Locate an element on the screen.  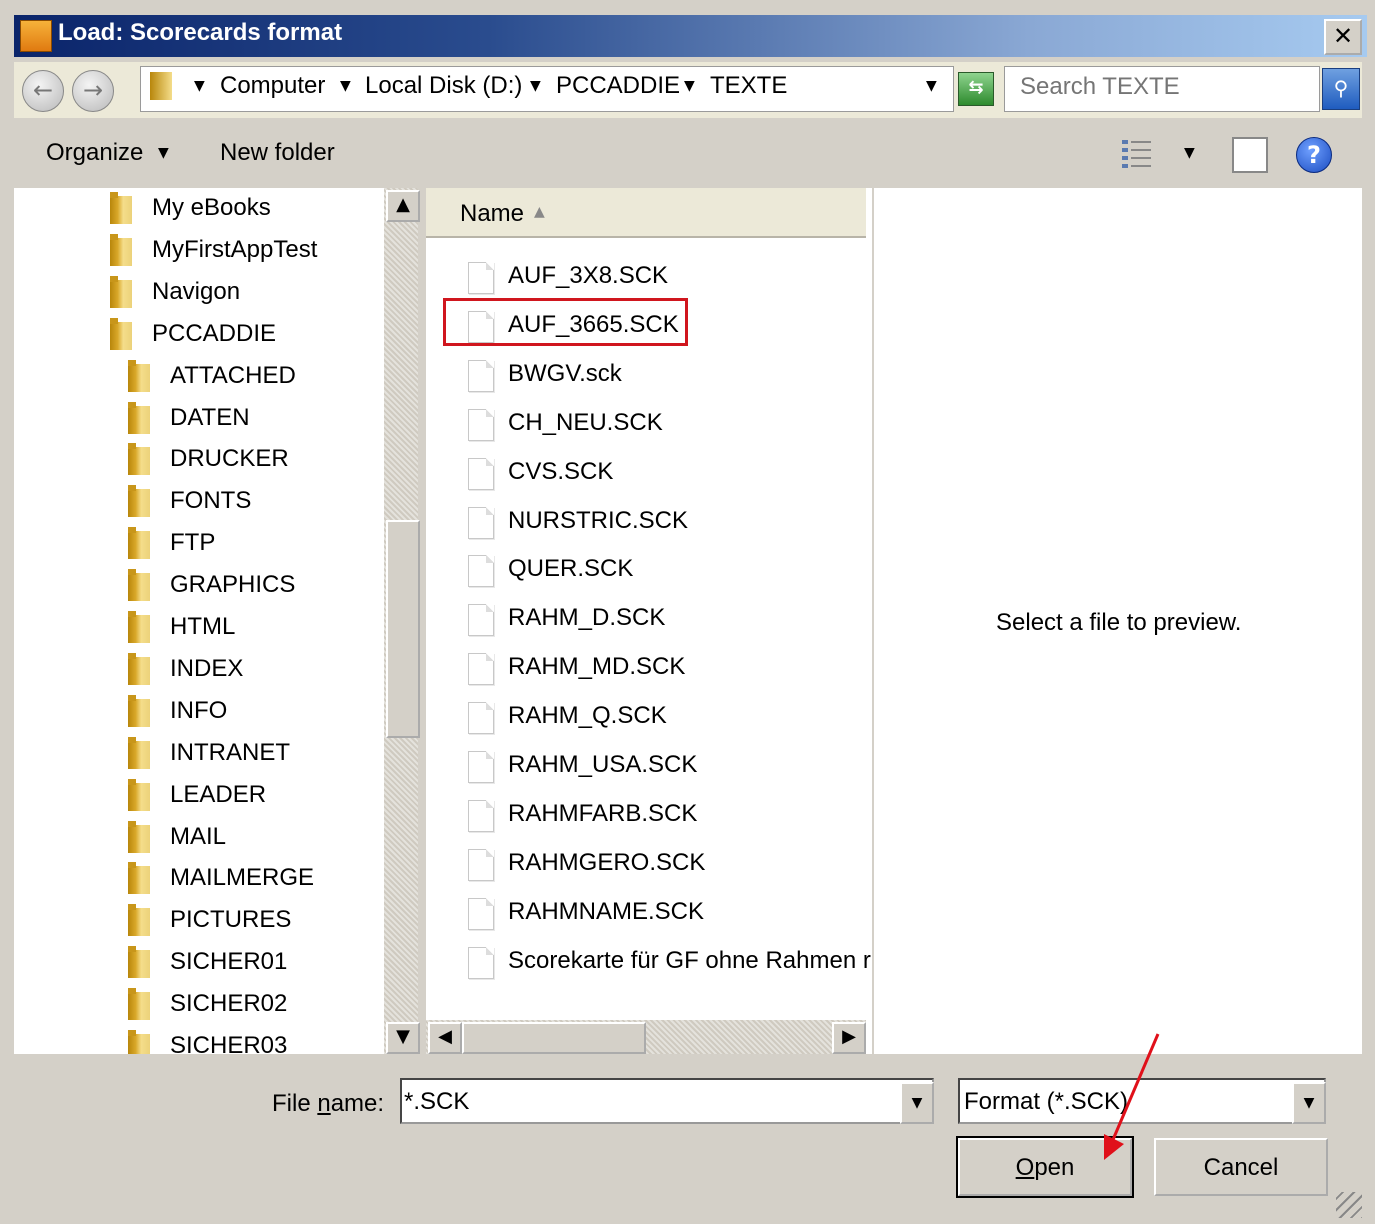
view-options-icon is located at coordinates (1138, 153).